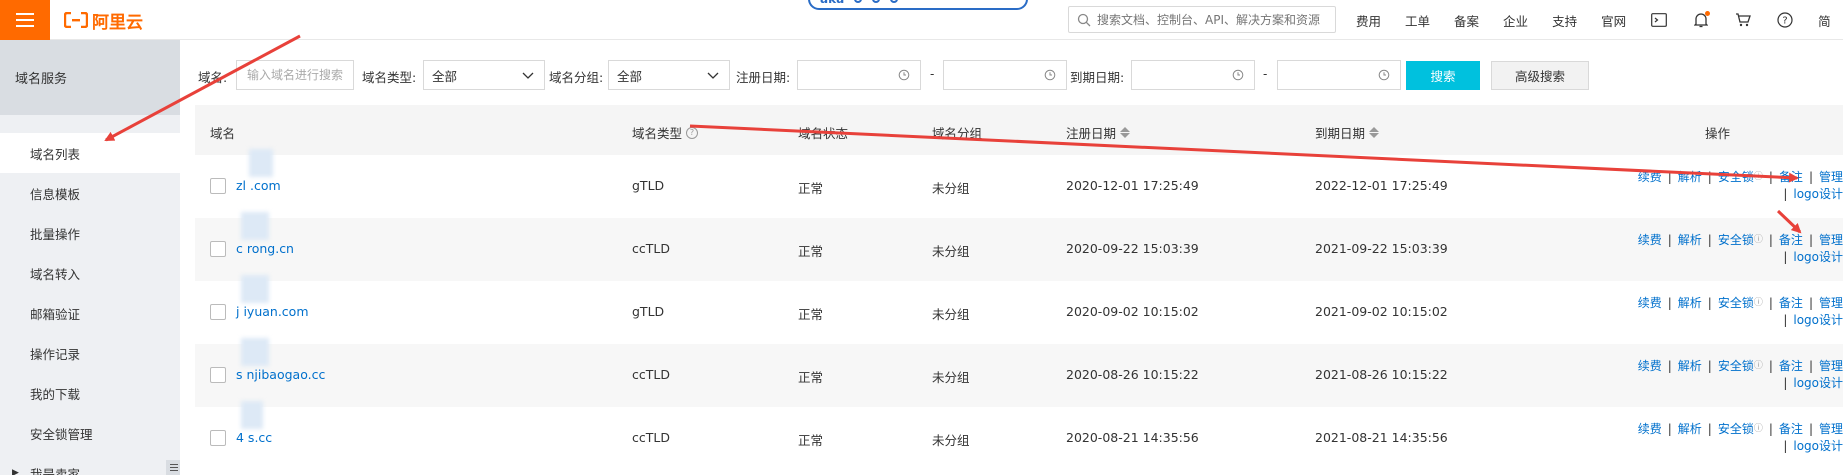  I want to click on domain-link: zl .com, so click(258, 185).